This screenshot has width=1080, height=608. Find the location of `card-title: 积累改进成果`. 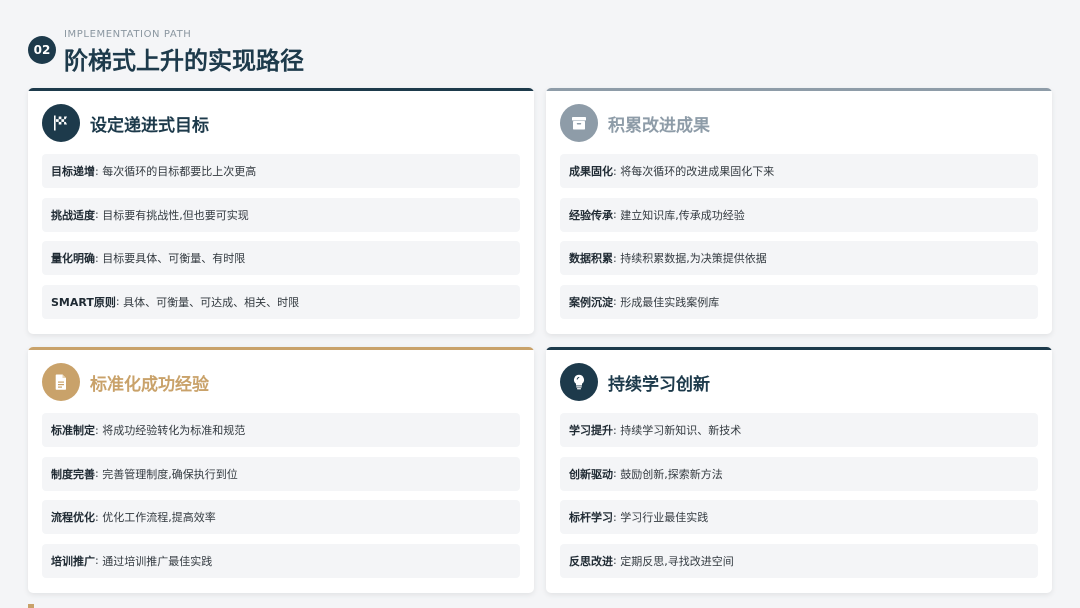

card-title: 积累改进成果 is located at coordinates (659, 125).